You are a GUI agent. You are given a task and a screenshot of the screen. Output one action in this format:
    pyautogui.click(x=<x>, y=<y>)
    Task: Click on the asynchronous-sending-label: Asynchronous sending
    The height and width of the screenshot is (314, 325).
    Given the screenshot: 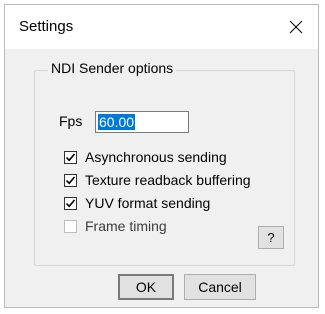 What is the action you would take?
    pyautogui.click(x=156, y=157)
    